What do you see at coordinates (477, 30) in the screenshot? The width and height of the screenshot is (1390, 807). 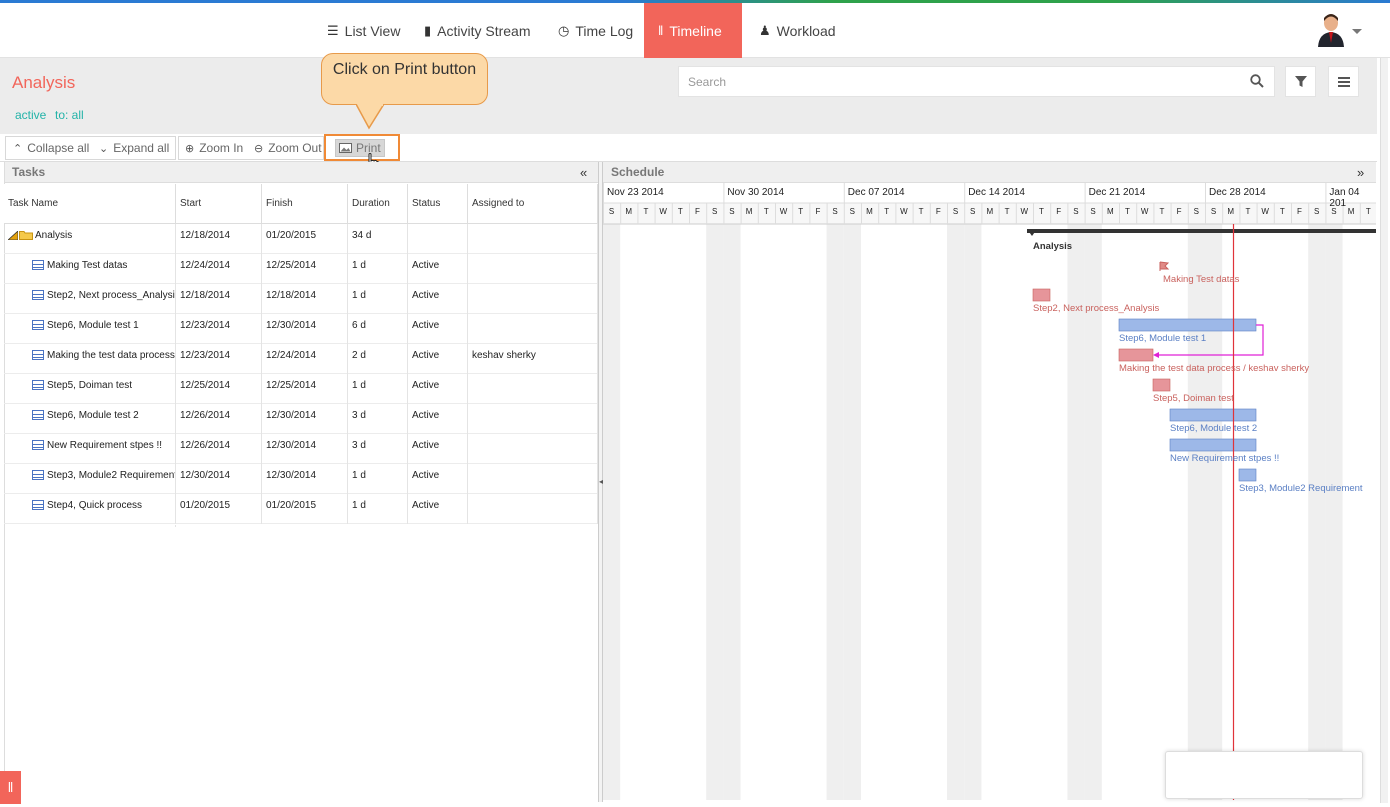 I see `nav-activity-stream: ▮ Activity Stream` at bounding box center [477, 30].